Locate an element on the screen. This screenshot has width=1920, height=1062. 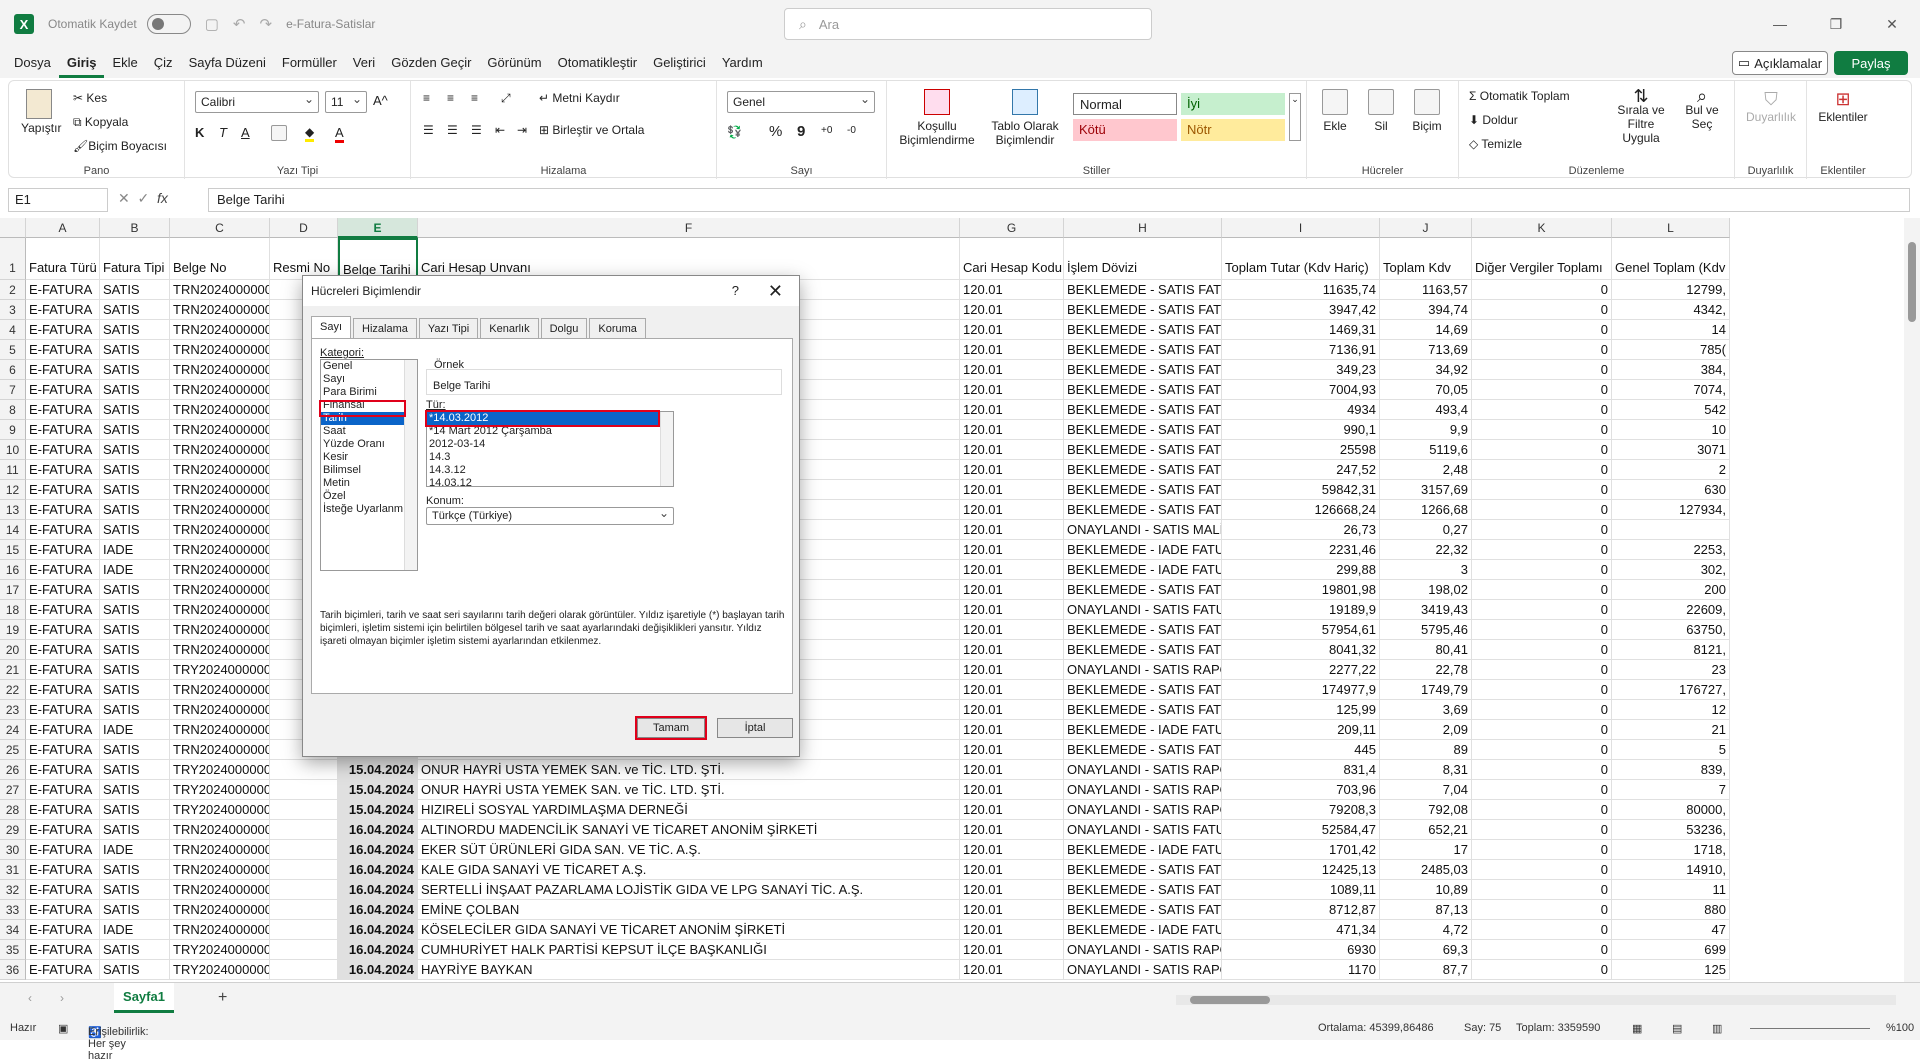
table-cell: BEKLEMEDE - IADE FATURA ALICIYA ULAŞTI is located at coordinates (1143, 930).